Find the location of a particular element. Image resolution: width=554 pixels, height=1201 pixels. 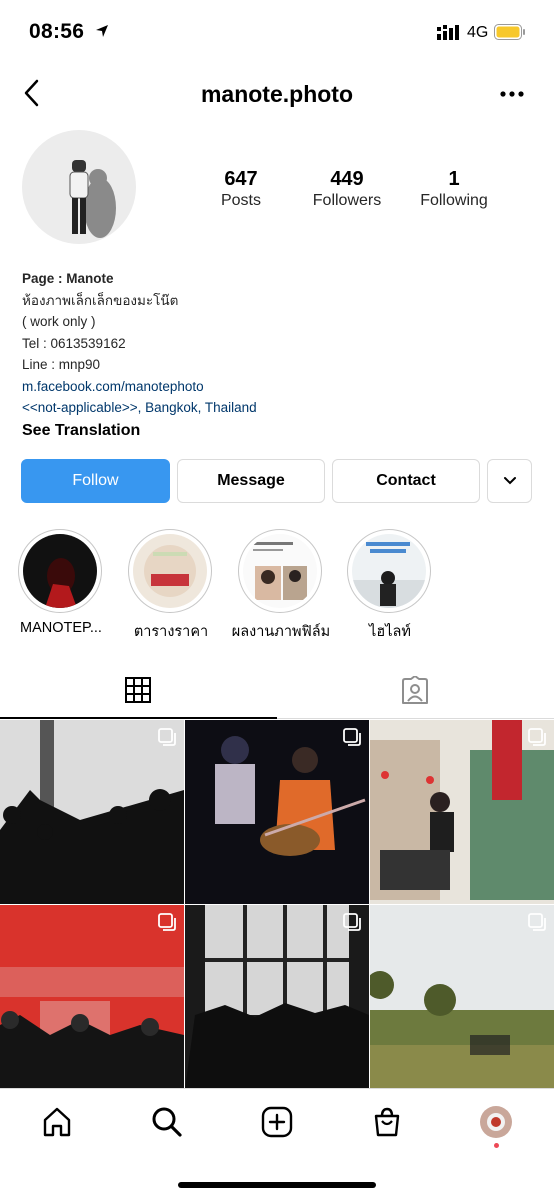

suggested-accounts-button is located at coordinates (509, 481).